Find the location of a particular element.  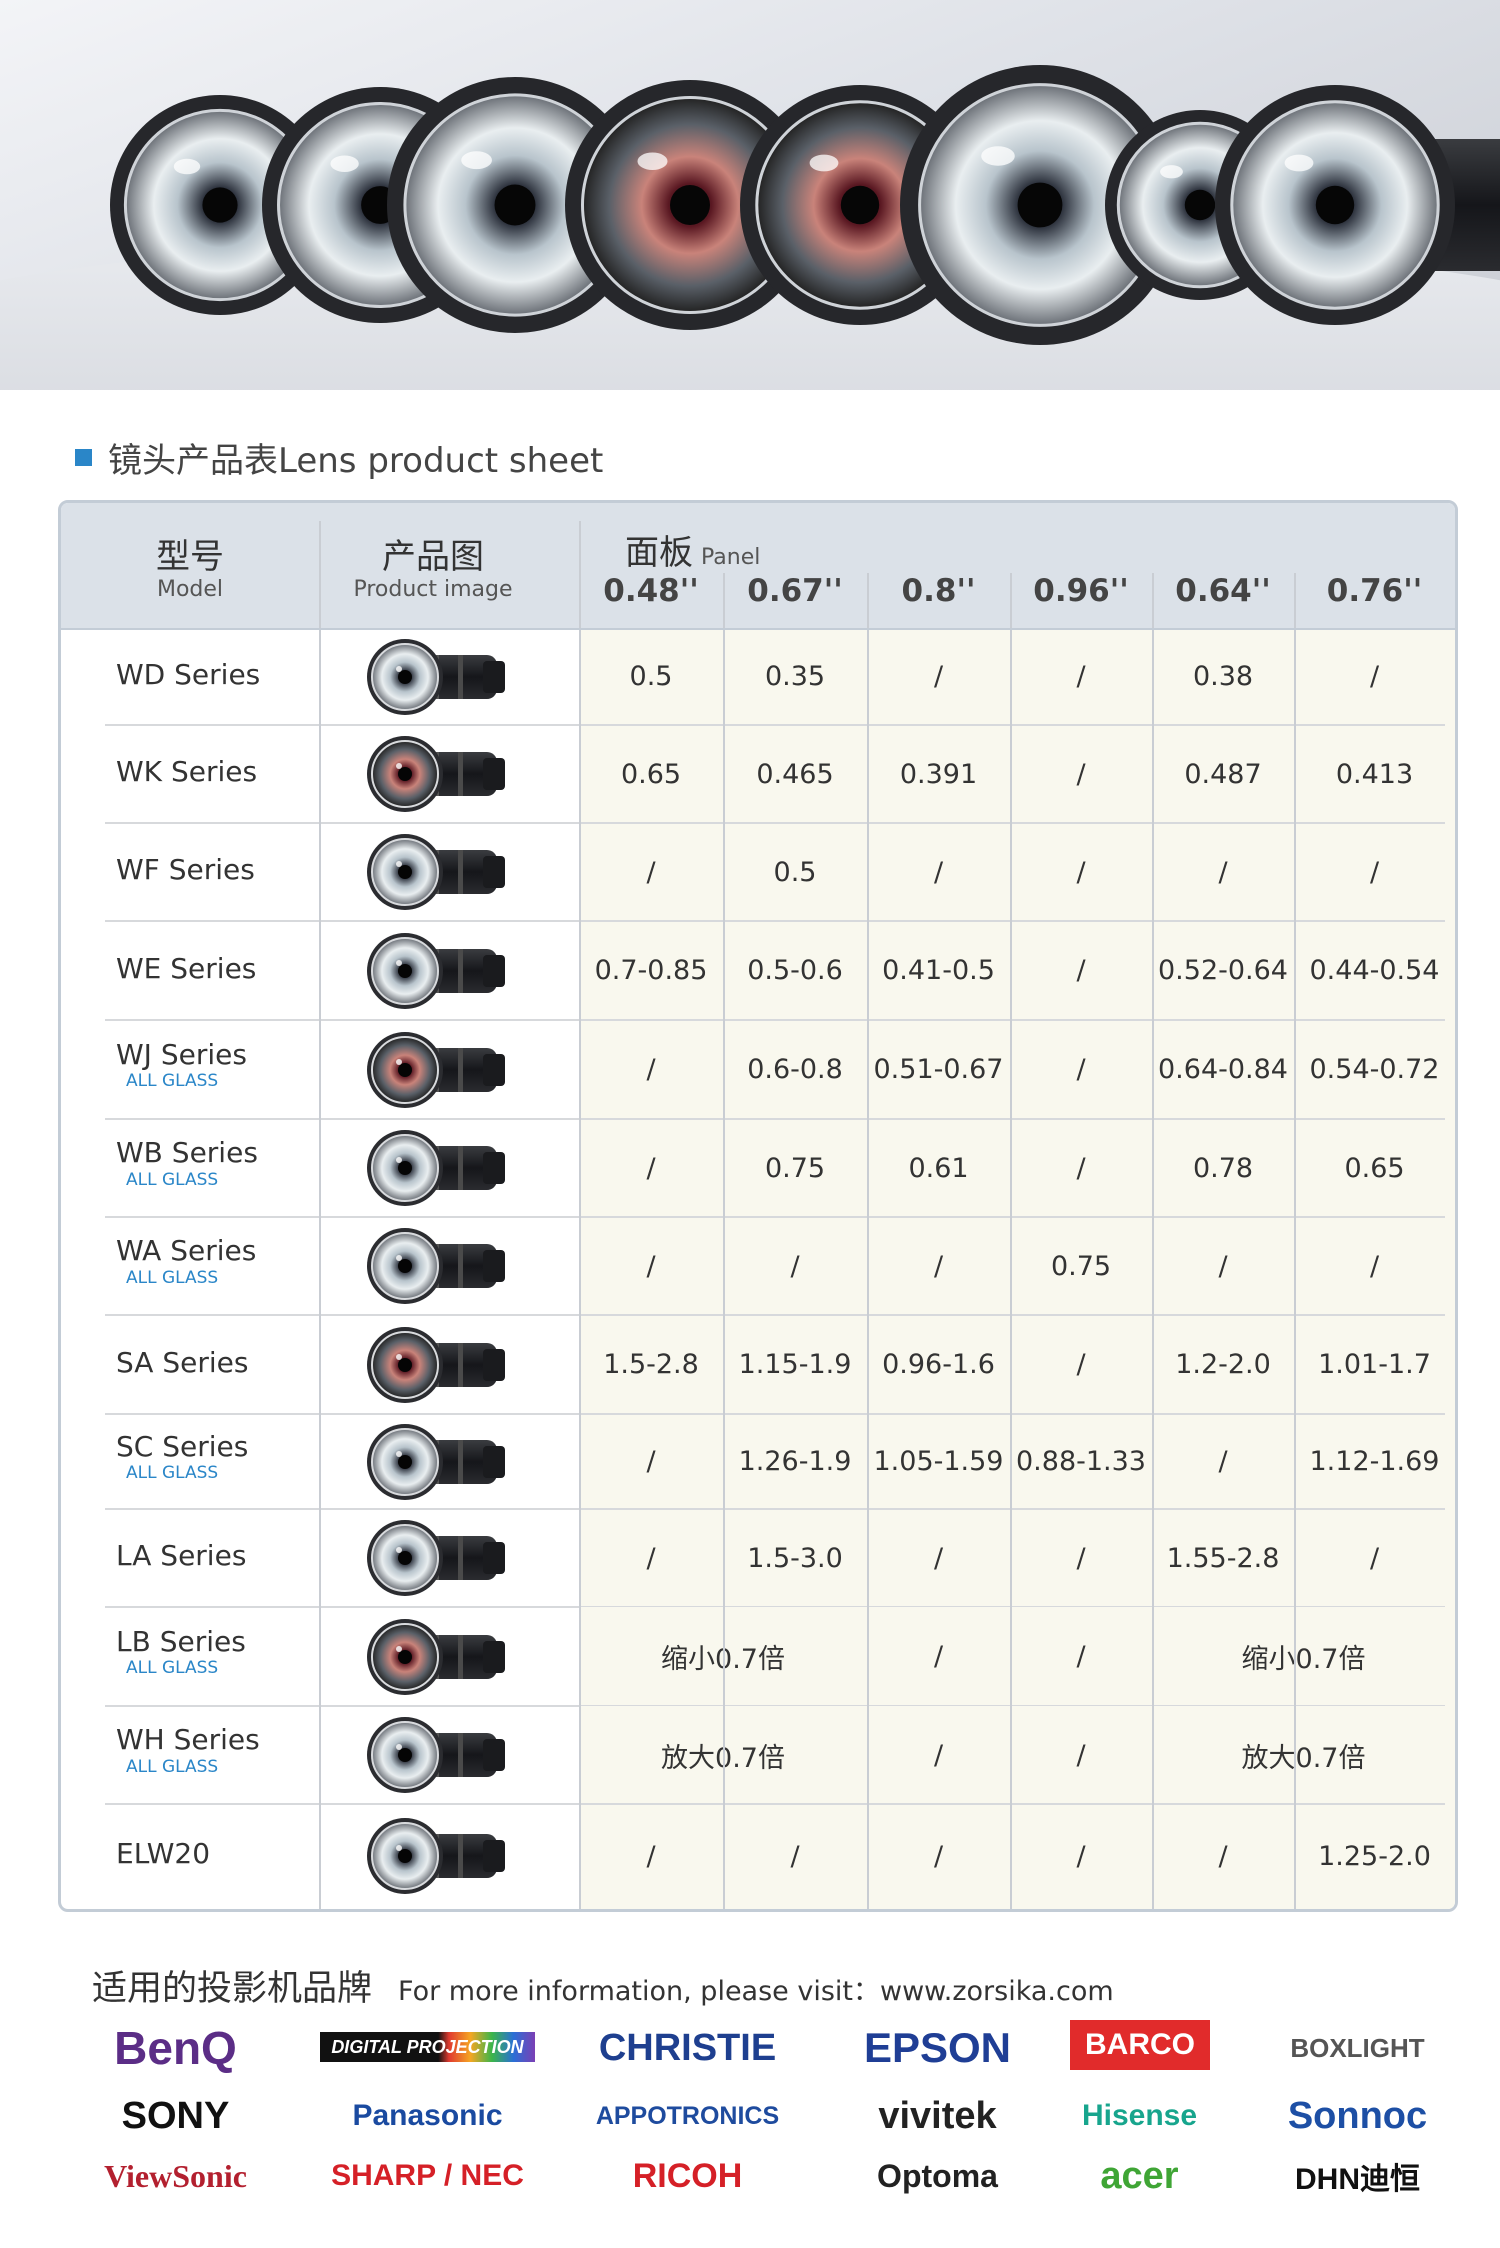

brand-logo: BARCO is located at coordinates (1140, 2045).